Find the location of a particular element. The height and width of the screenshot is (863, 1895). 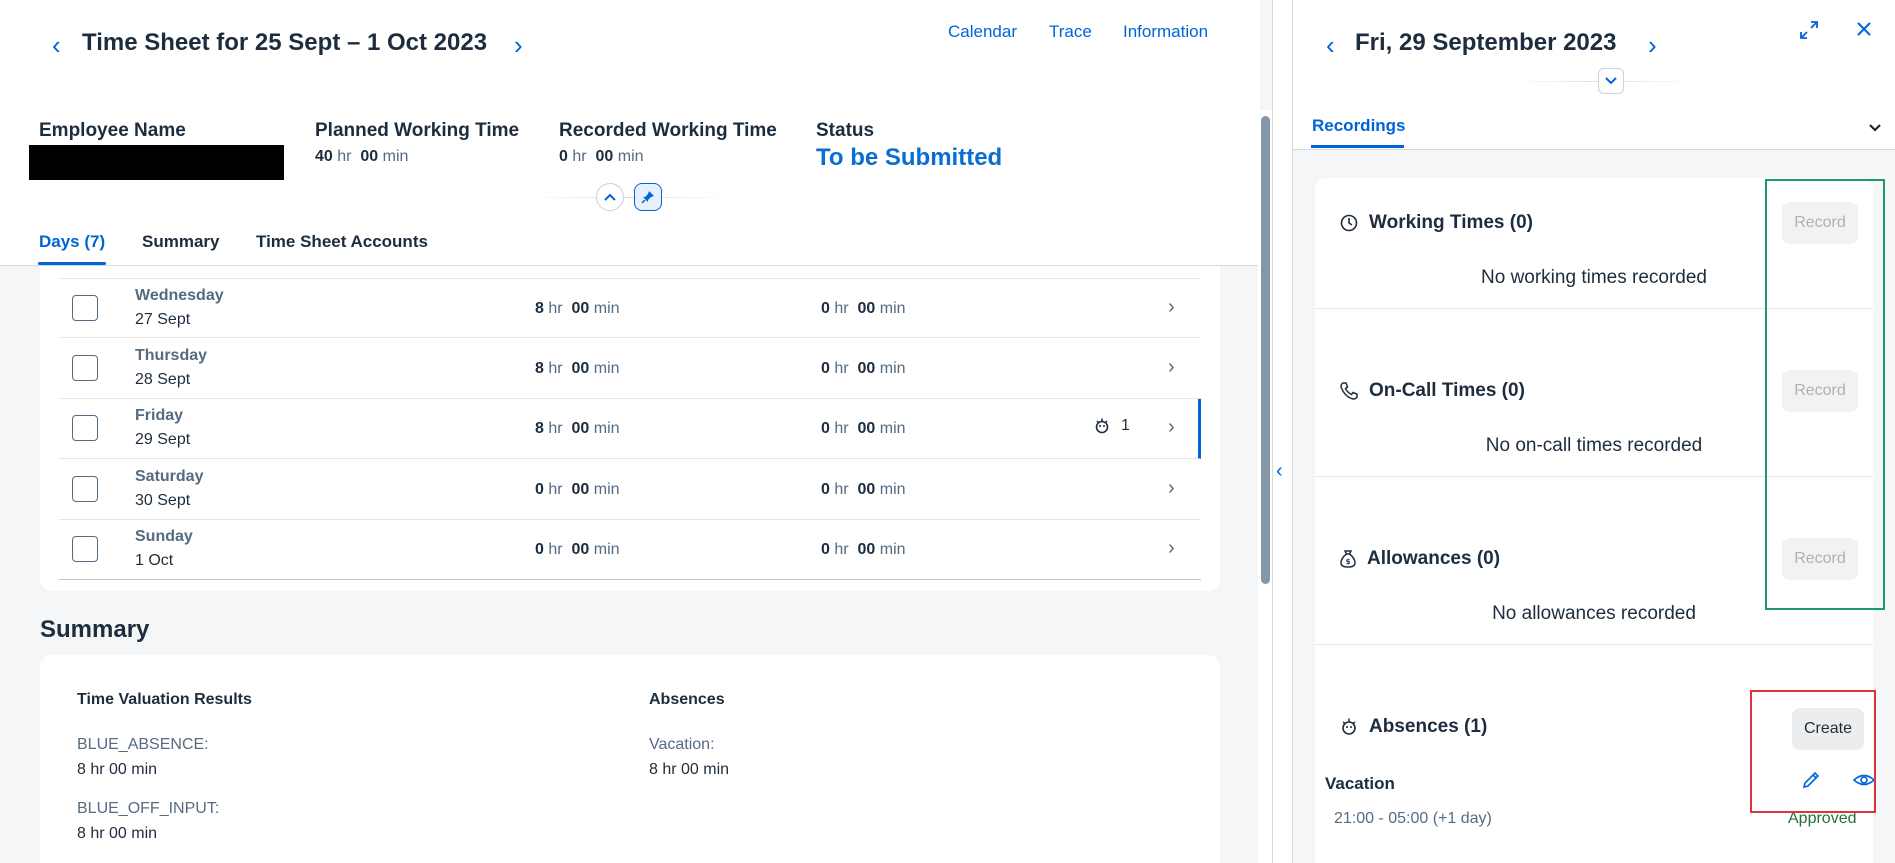

day-date: 28 Sept is located at coordinates (163, 379).